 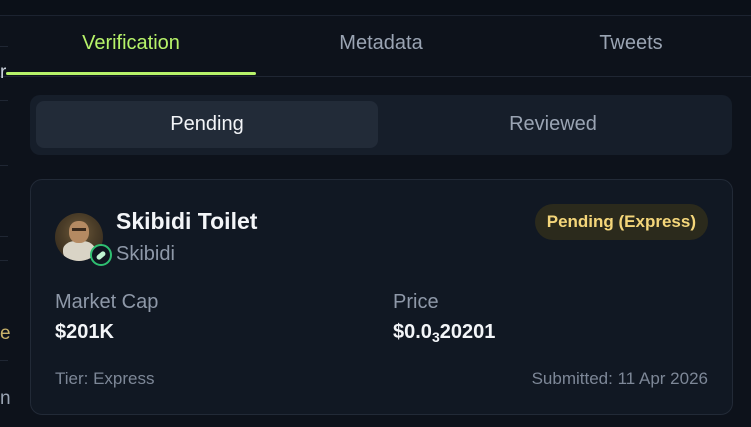 What do you see at coordinates (84, 332) in the screenshot?
I see `market-cap-value: $201K` at bounding box center [84, 332].